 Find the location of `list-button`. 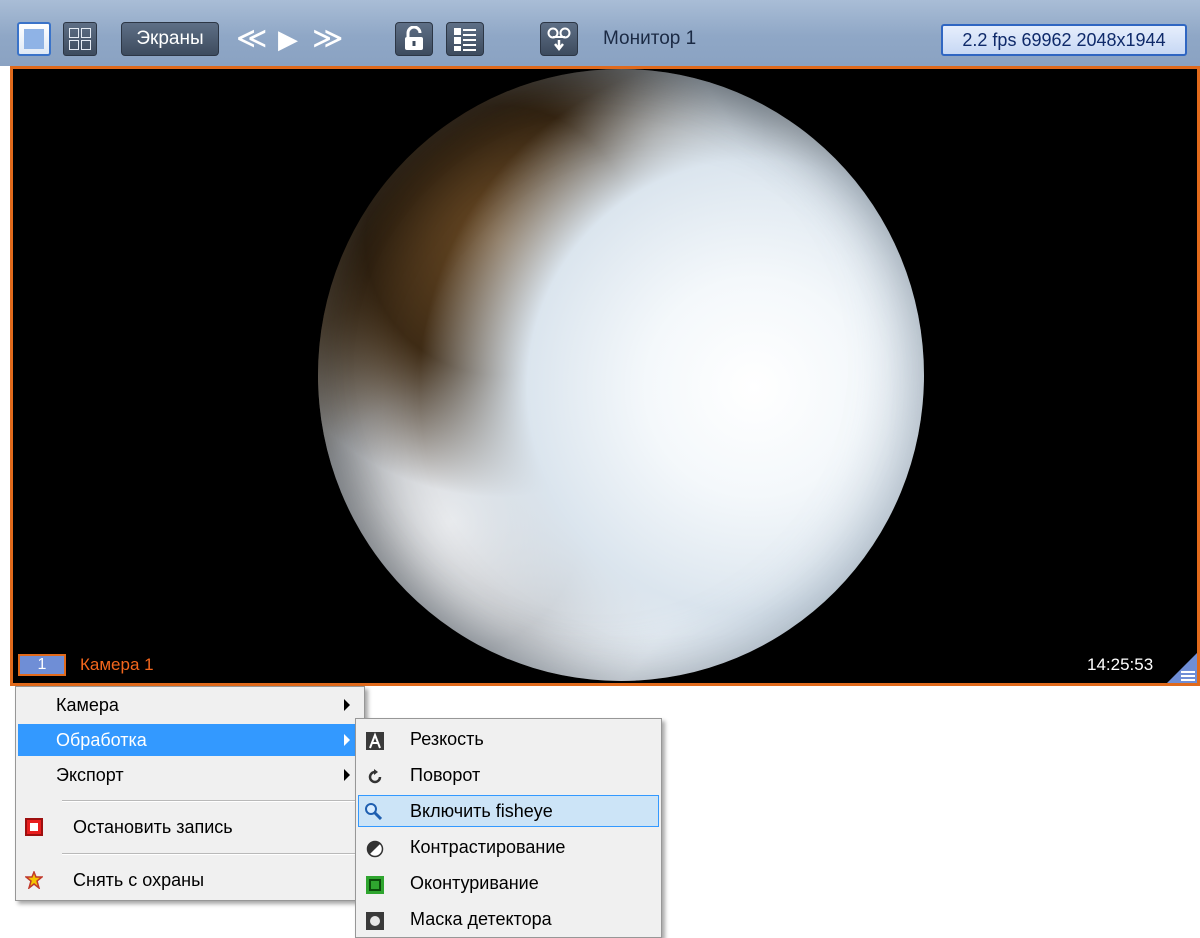

list-button is located at coordinates (465, 39).